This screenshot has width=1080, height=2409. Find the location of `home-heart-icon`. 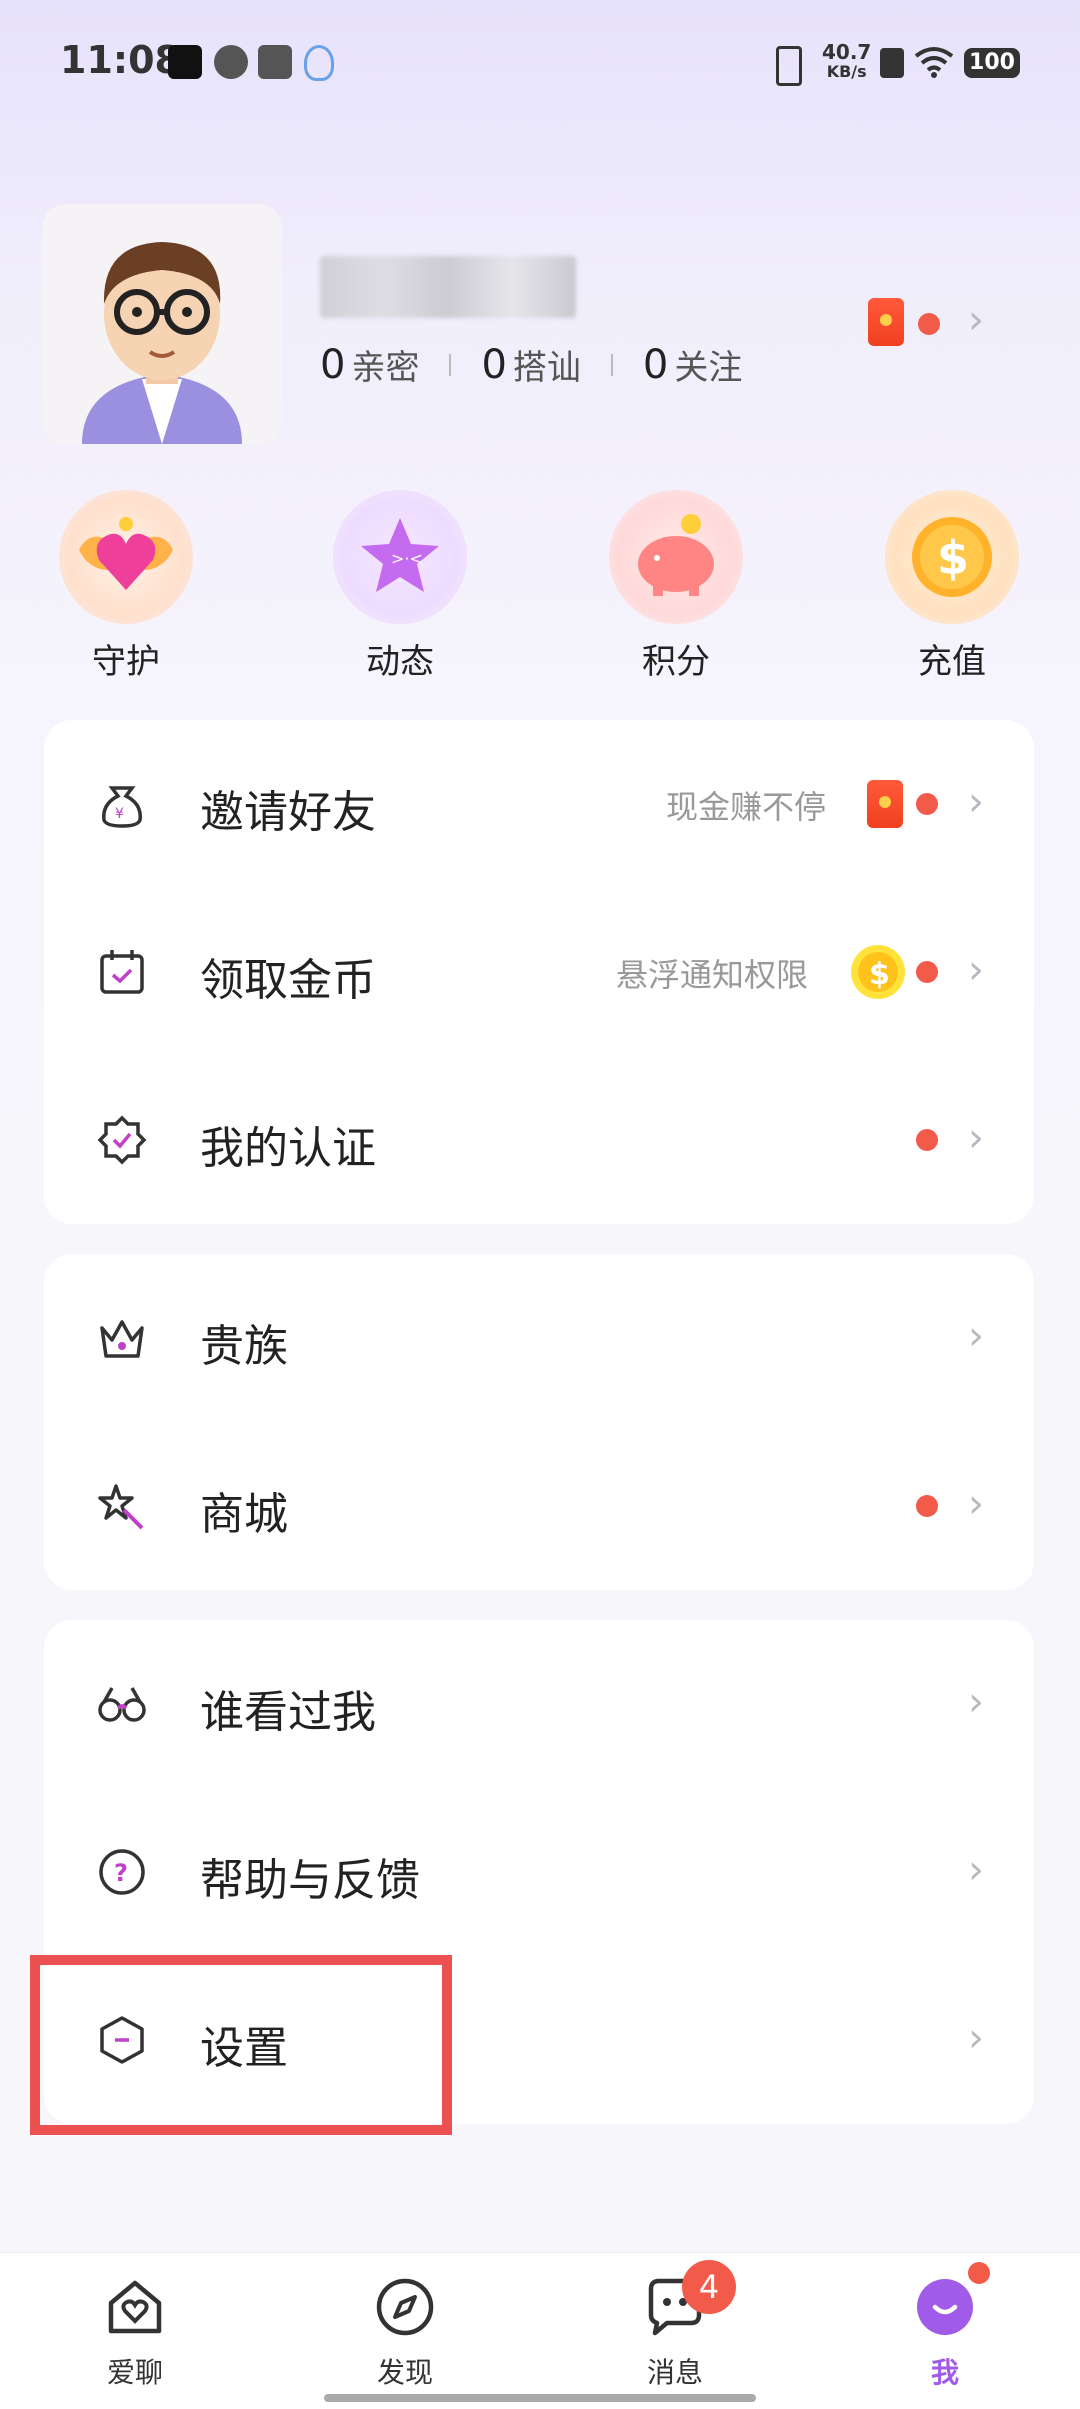

home-heart-icon is located at coordinates (135, 2307).